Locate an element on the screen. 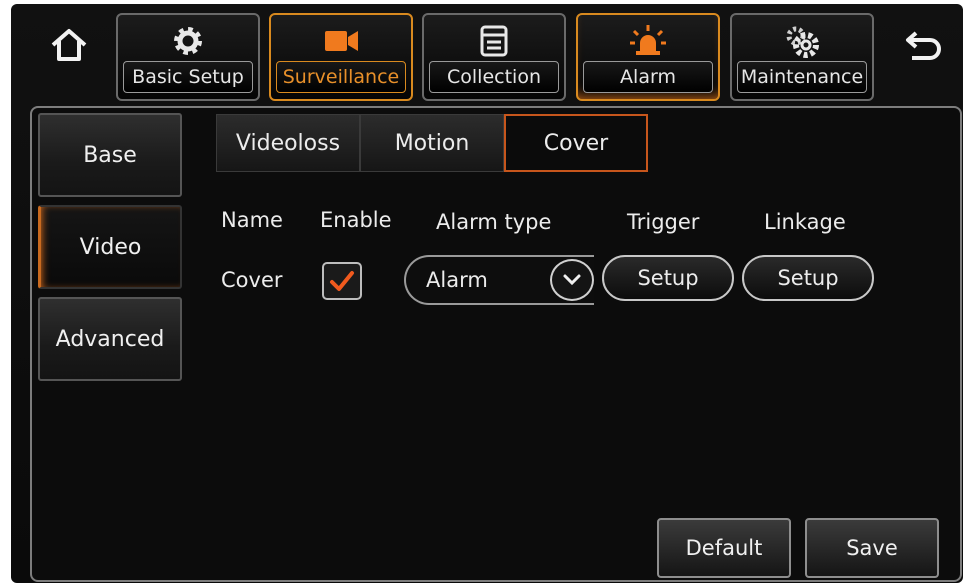 Image resolution: width=966 pixels, height=585 pixels. tab-label: Motion is located at coordinates (432, 143).